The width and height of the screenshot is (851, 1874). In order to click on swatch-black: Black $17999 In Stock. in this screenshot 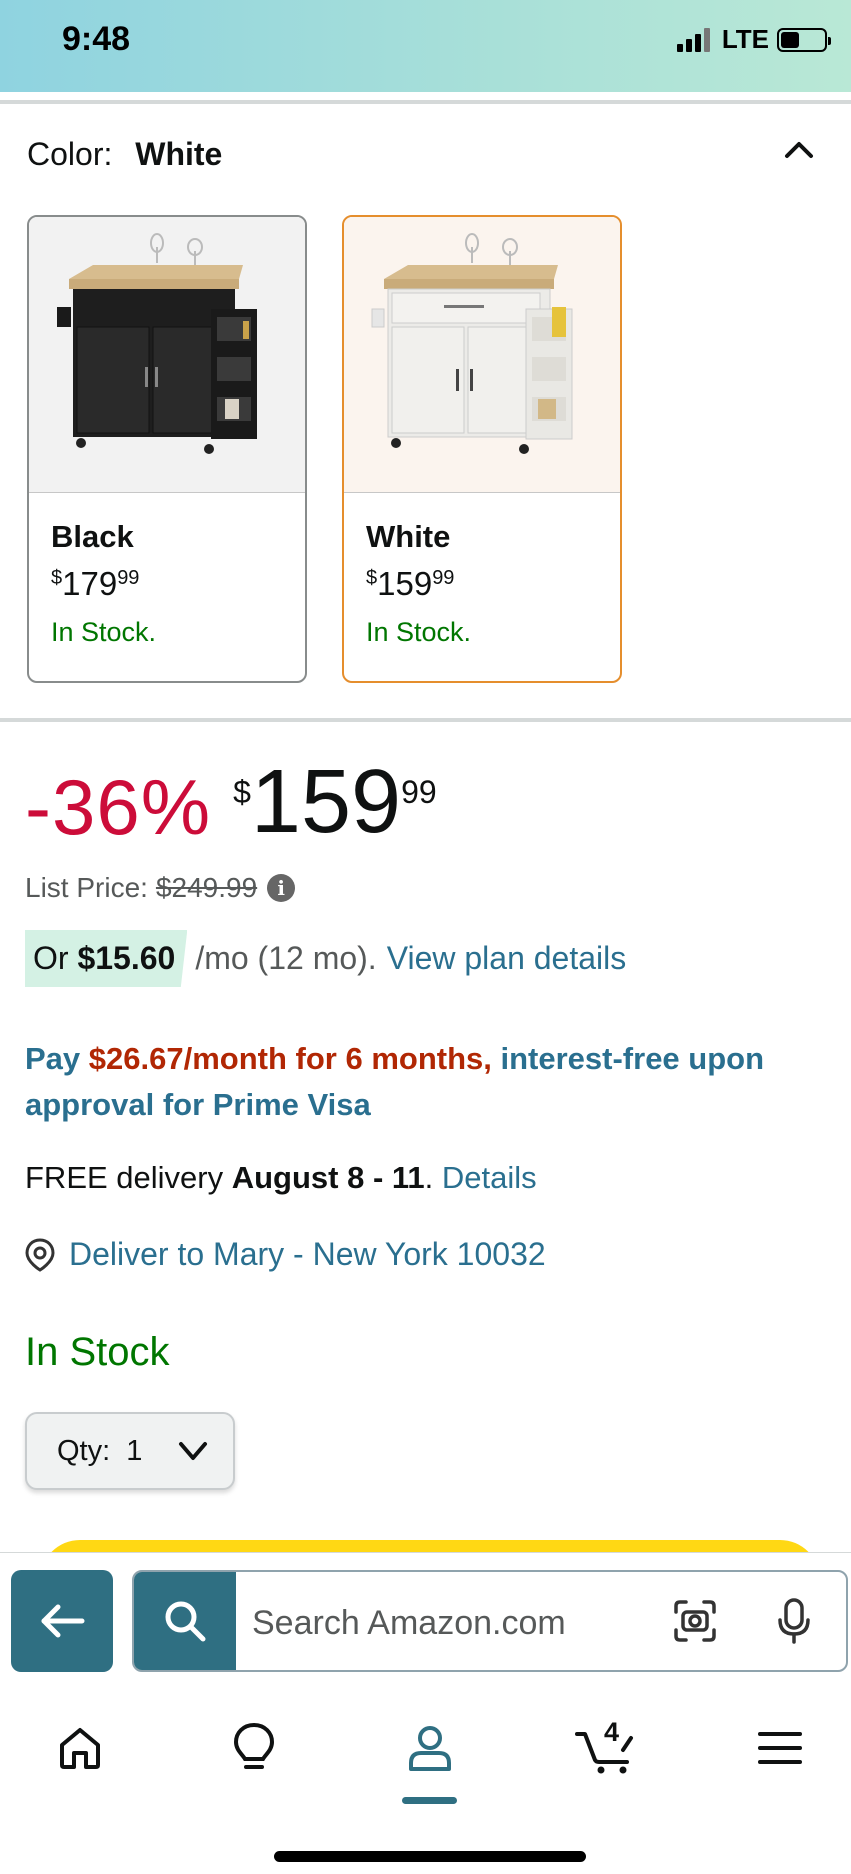, I will do `click(167, 449)`.